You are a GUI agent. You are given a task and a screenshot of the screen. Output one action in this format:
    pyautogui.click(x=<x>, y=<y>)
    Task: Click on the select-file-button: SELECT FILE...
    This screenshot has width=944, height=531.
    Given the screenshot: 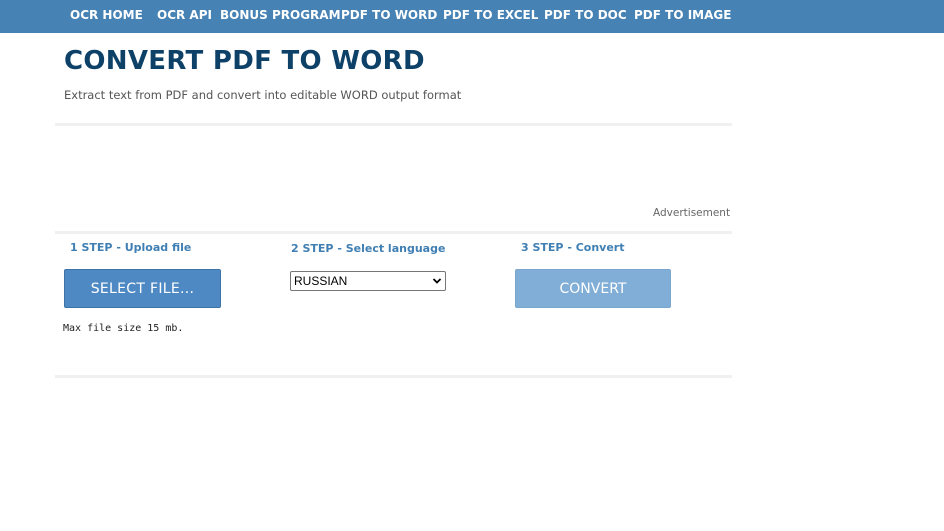 What is the action you would take?
    pyautogui.click(x=142, y=288)
    